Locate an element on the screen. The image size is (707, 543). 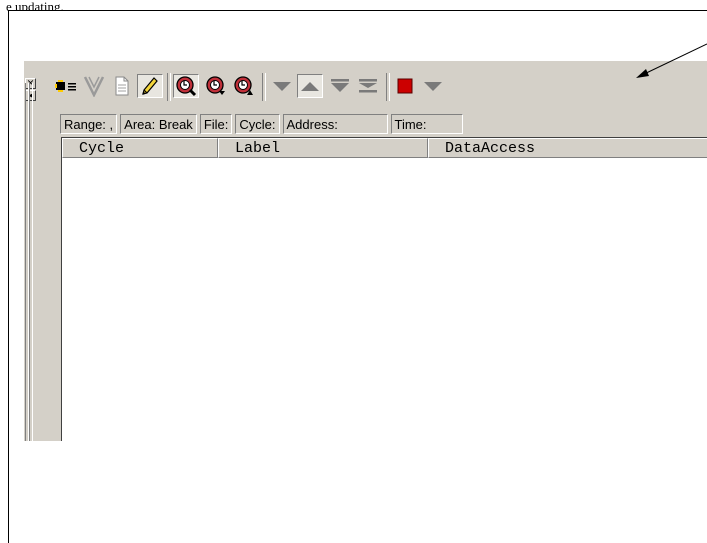
file-field: File: is located at coordinates (216, 124).